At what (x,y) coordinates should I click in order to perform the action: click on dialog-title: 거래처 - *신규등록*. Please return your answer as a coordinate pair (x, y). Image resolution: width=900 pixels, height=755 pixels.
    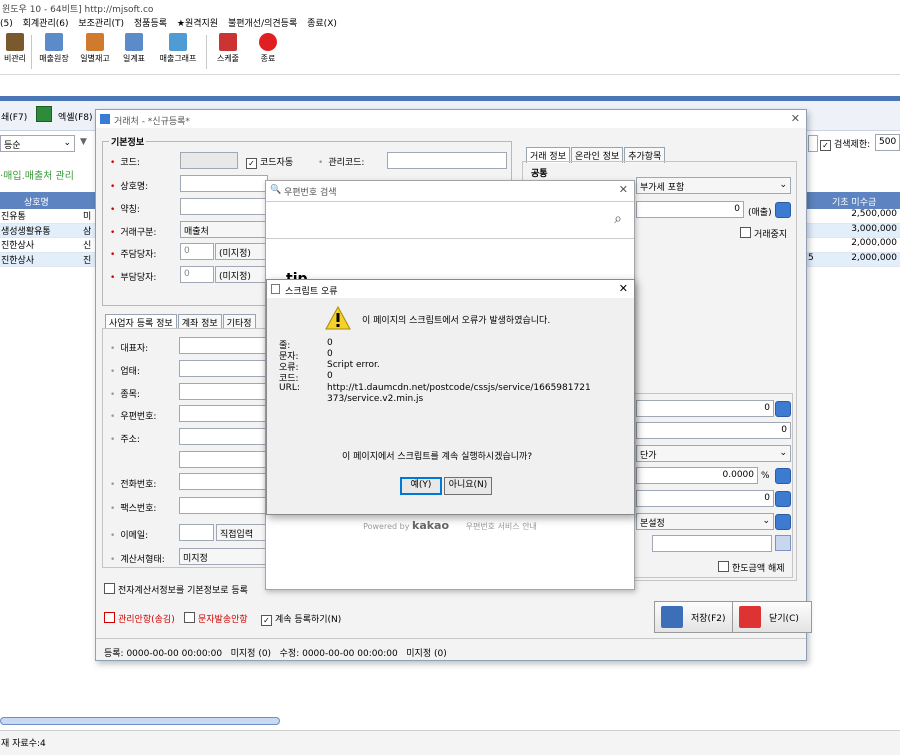
    Looking at the image, I should click on (152, 122).